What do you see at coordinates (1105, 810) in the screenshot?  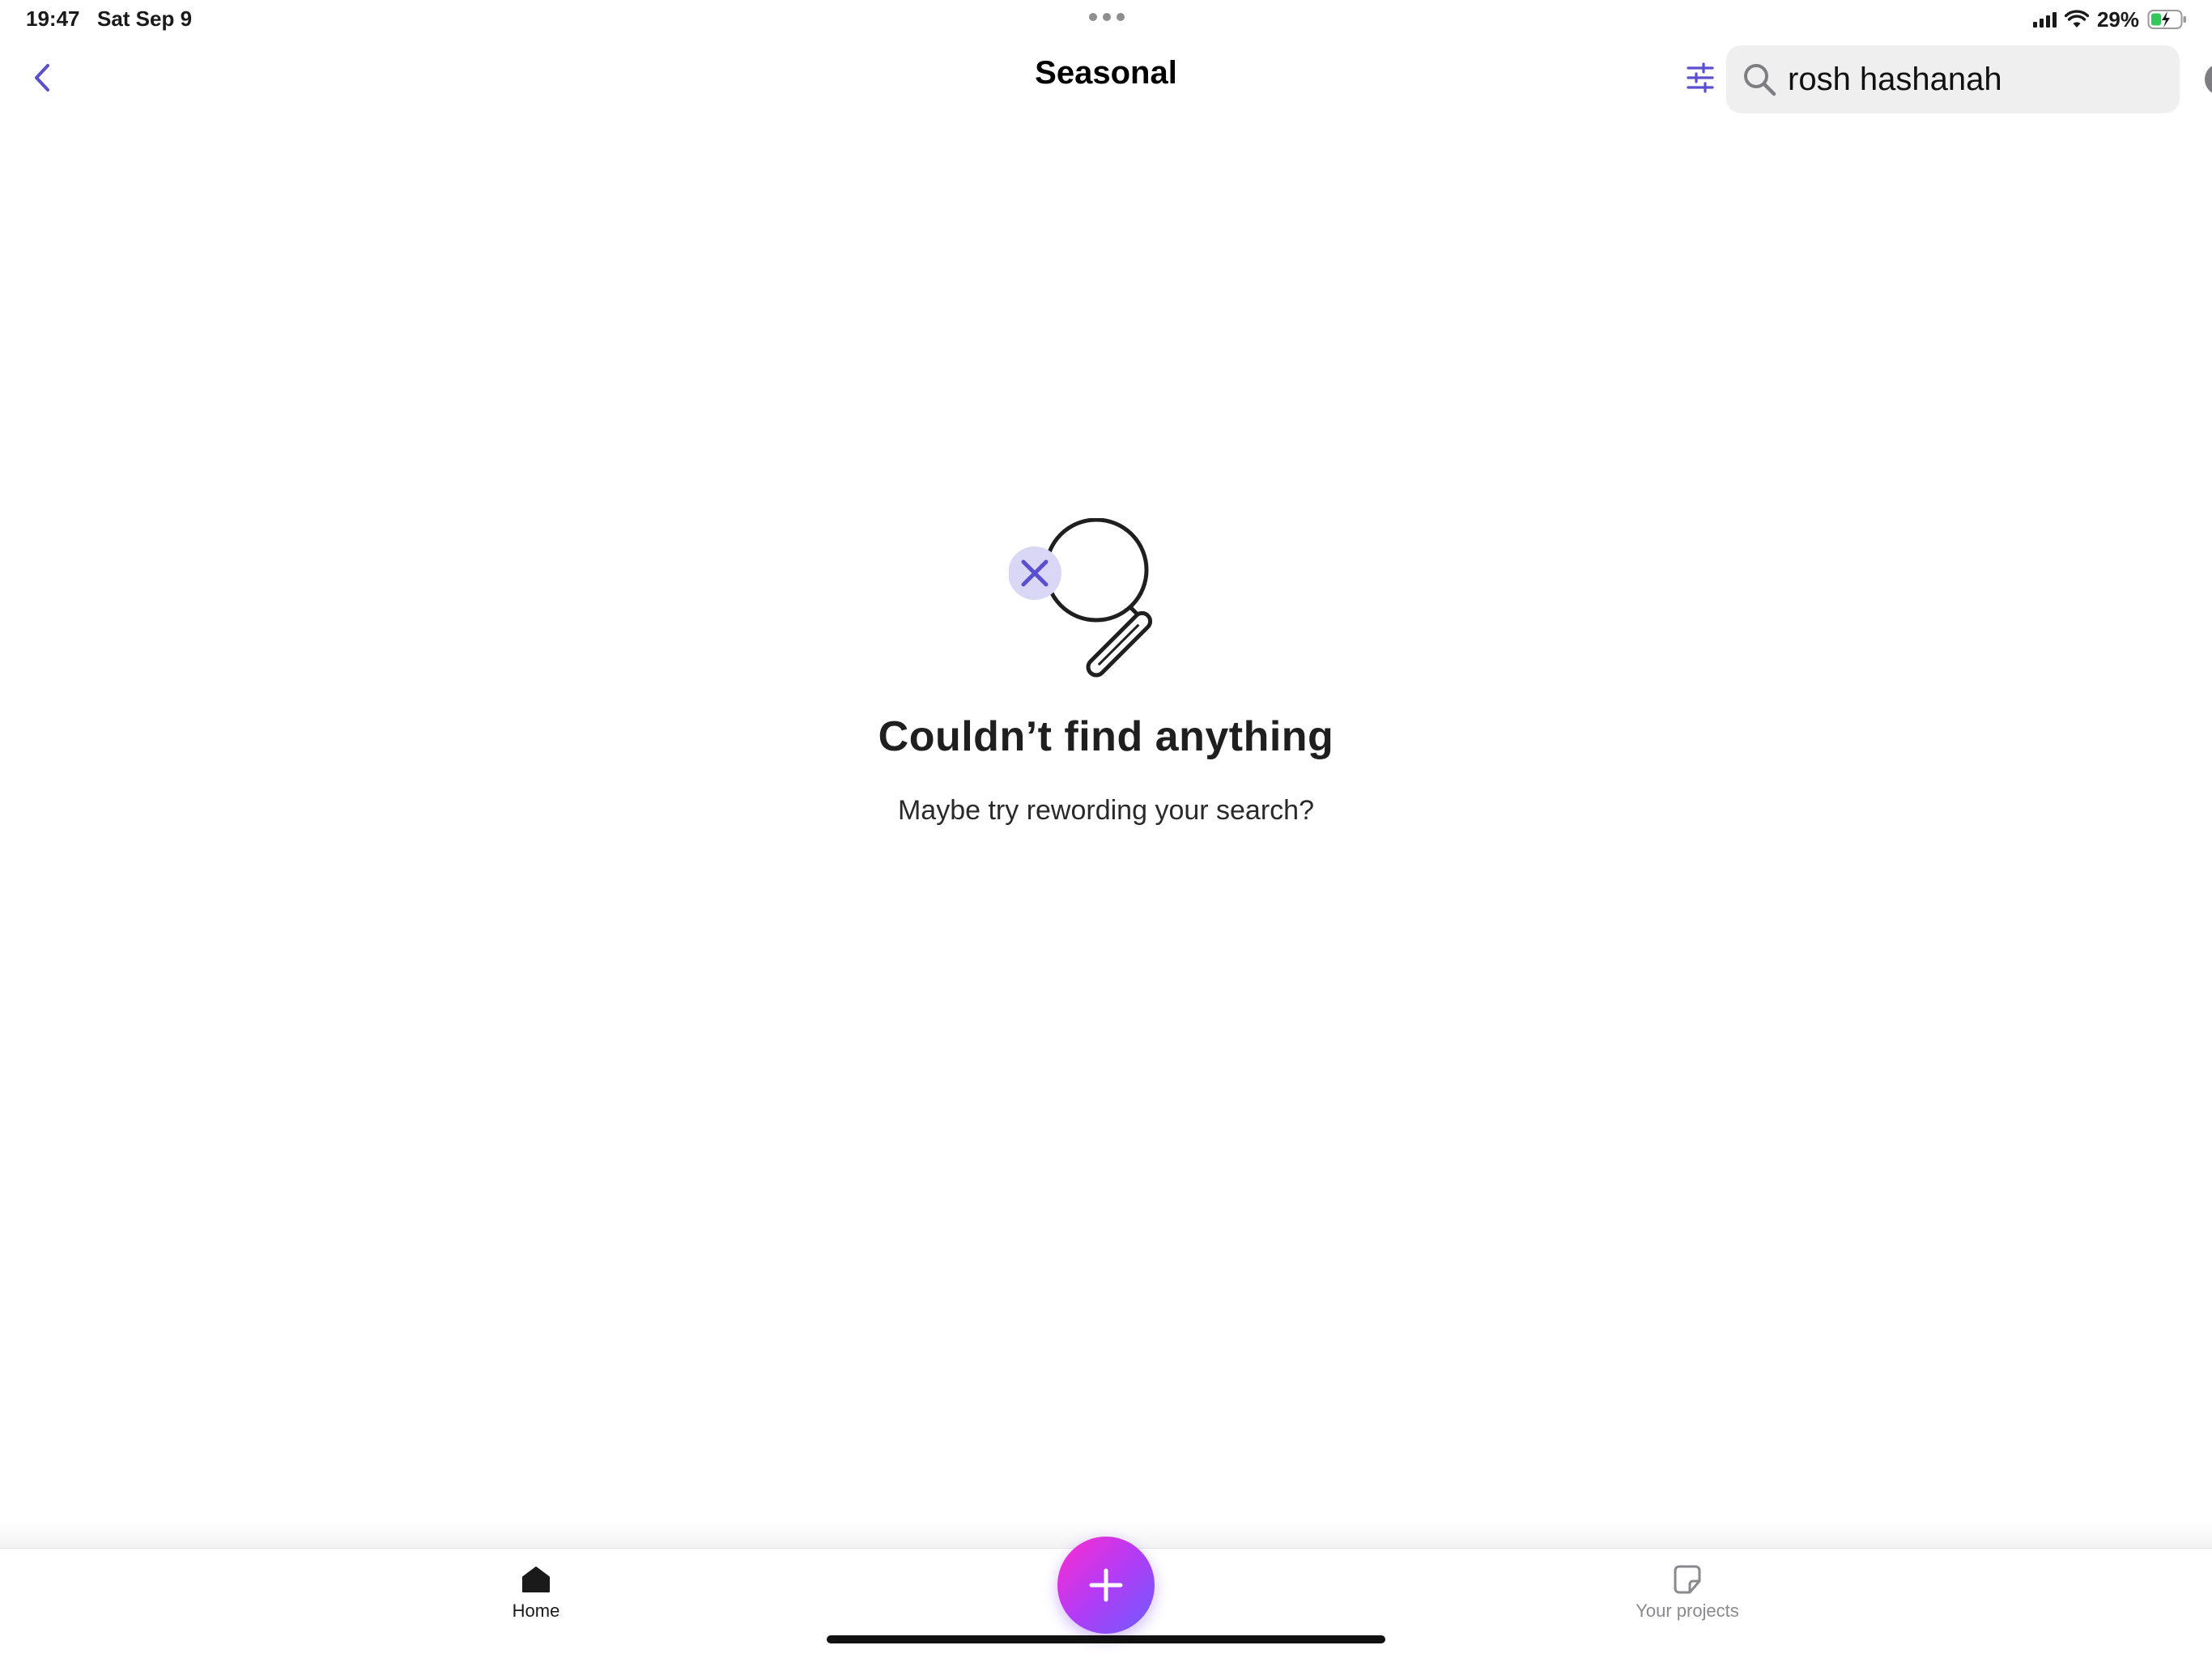 I see `empty-state-subtitle: Maybe try rewording your search?` at bounding box center [1105, 810].